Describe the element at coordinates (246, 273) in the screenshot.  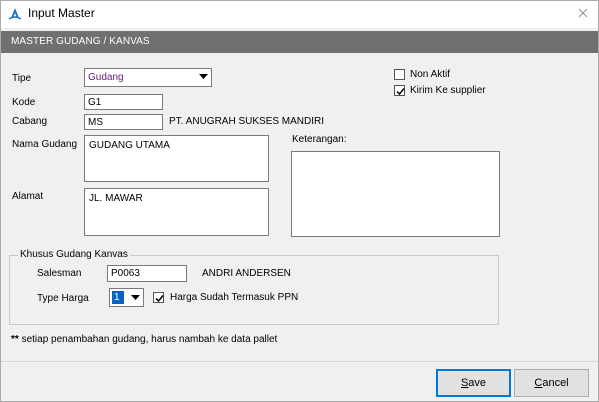
I see `salesman-name: ANDRI ANDERSEN` at that location.